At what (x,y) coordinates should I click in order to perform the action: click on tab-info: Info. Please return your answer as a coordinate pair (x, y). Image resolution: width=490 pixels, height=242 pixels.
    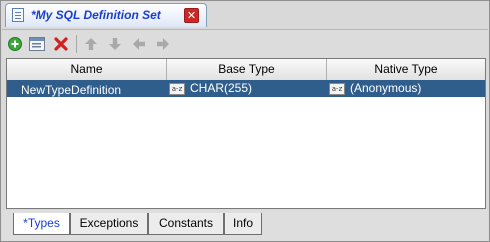
    Looking at the image, I should click on (243, 224).